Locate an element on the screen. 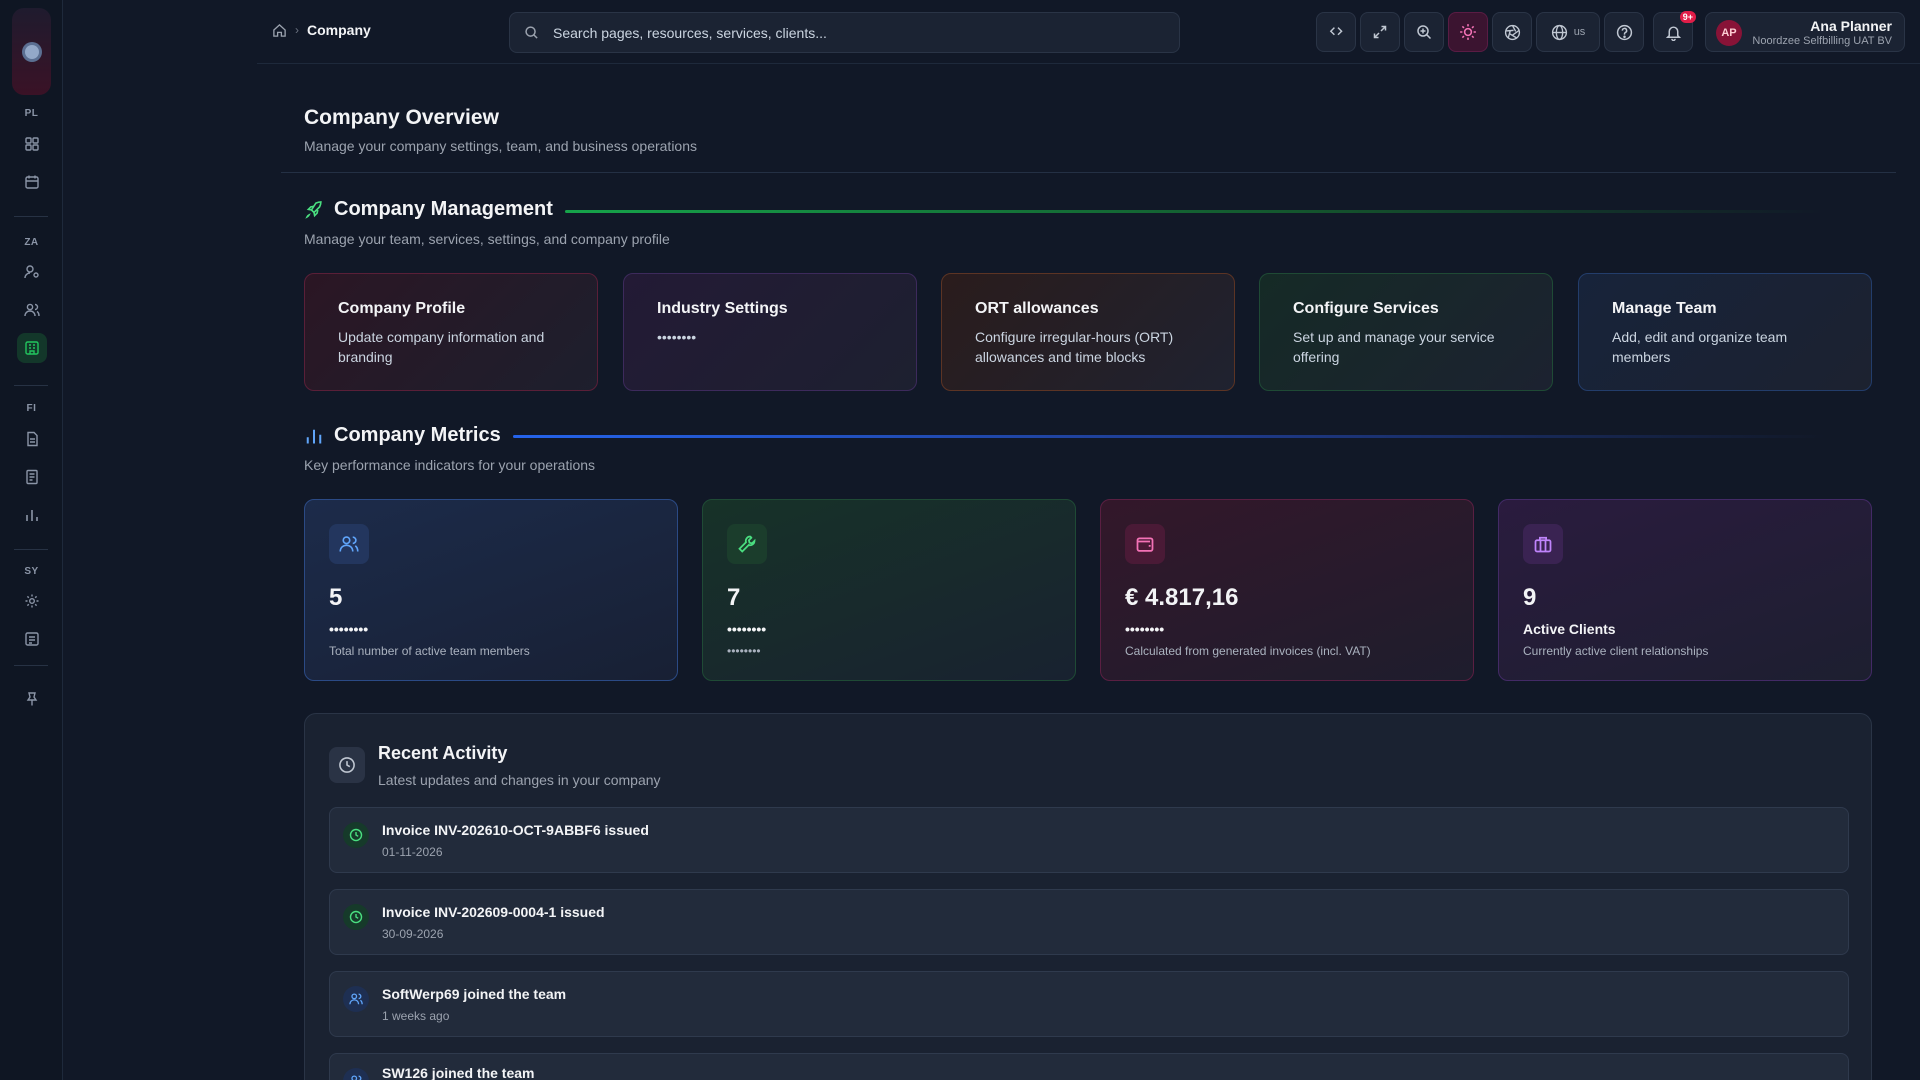 This screenshot has height=1080, width=1920. company-icon is located at coordinates (32, 348).